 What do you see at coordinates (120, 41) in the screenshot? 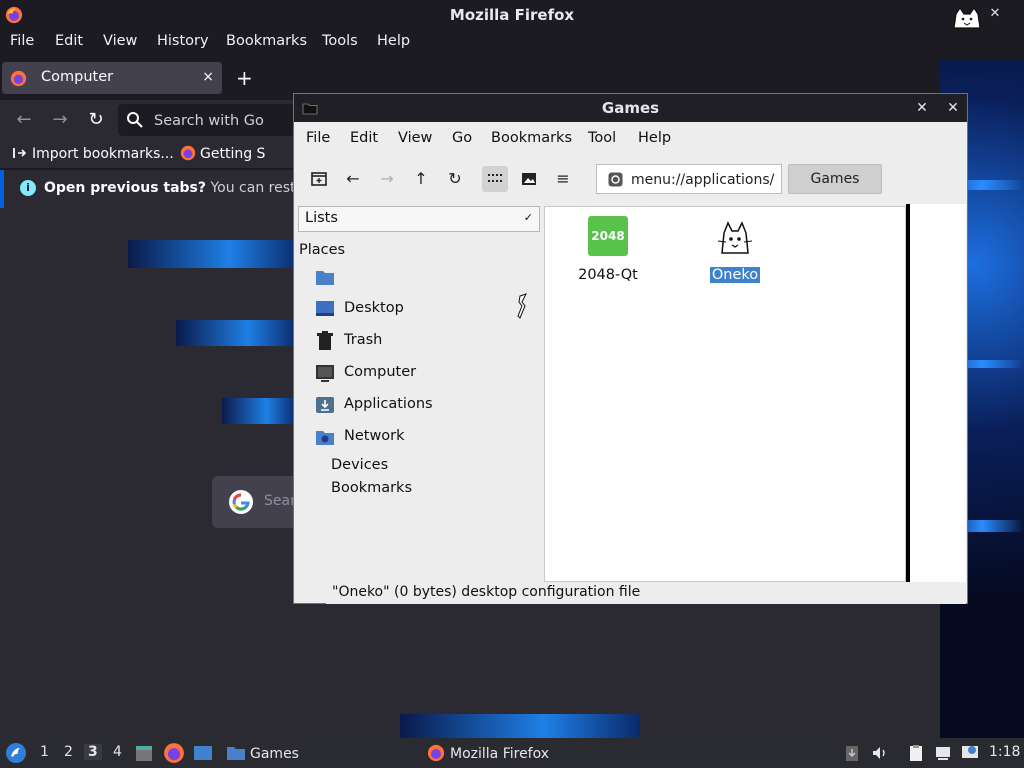
I see `firefox-menu-view: View` at bounding box center [120, 41].